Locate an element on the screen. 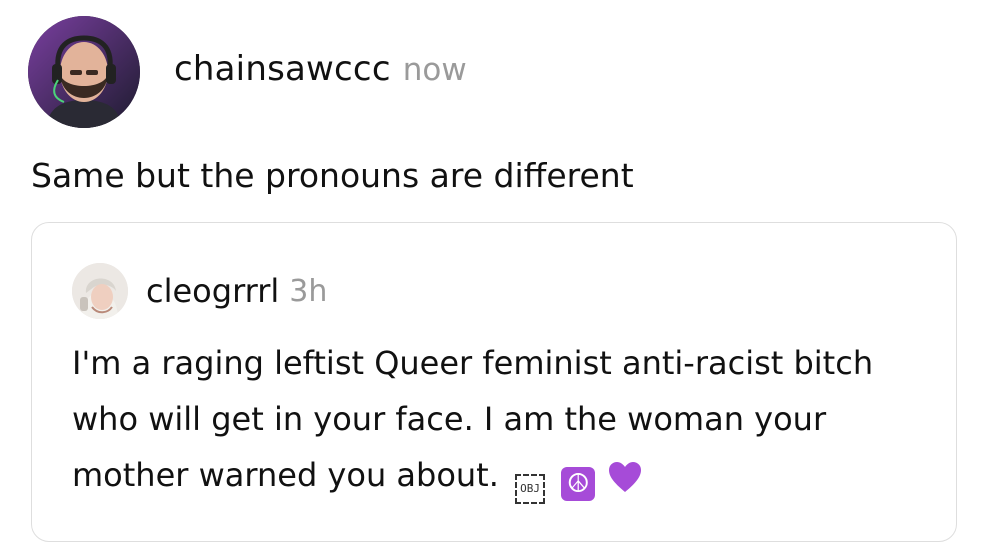  peace-symbol-icon: ☮ is located at coordinates (578, 484).